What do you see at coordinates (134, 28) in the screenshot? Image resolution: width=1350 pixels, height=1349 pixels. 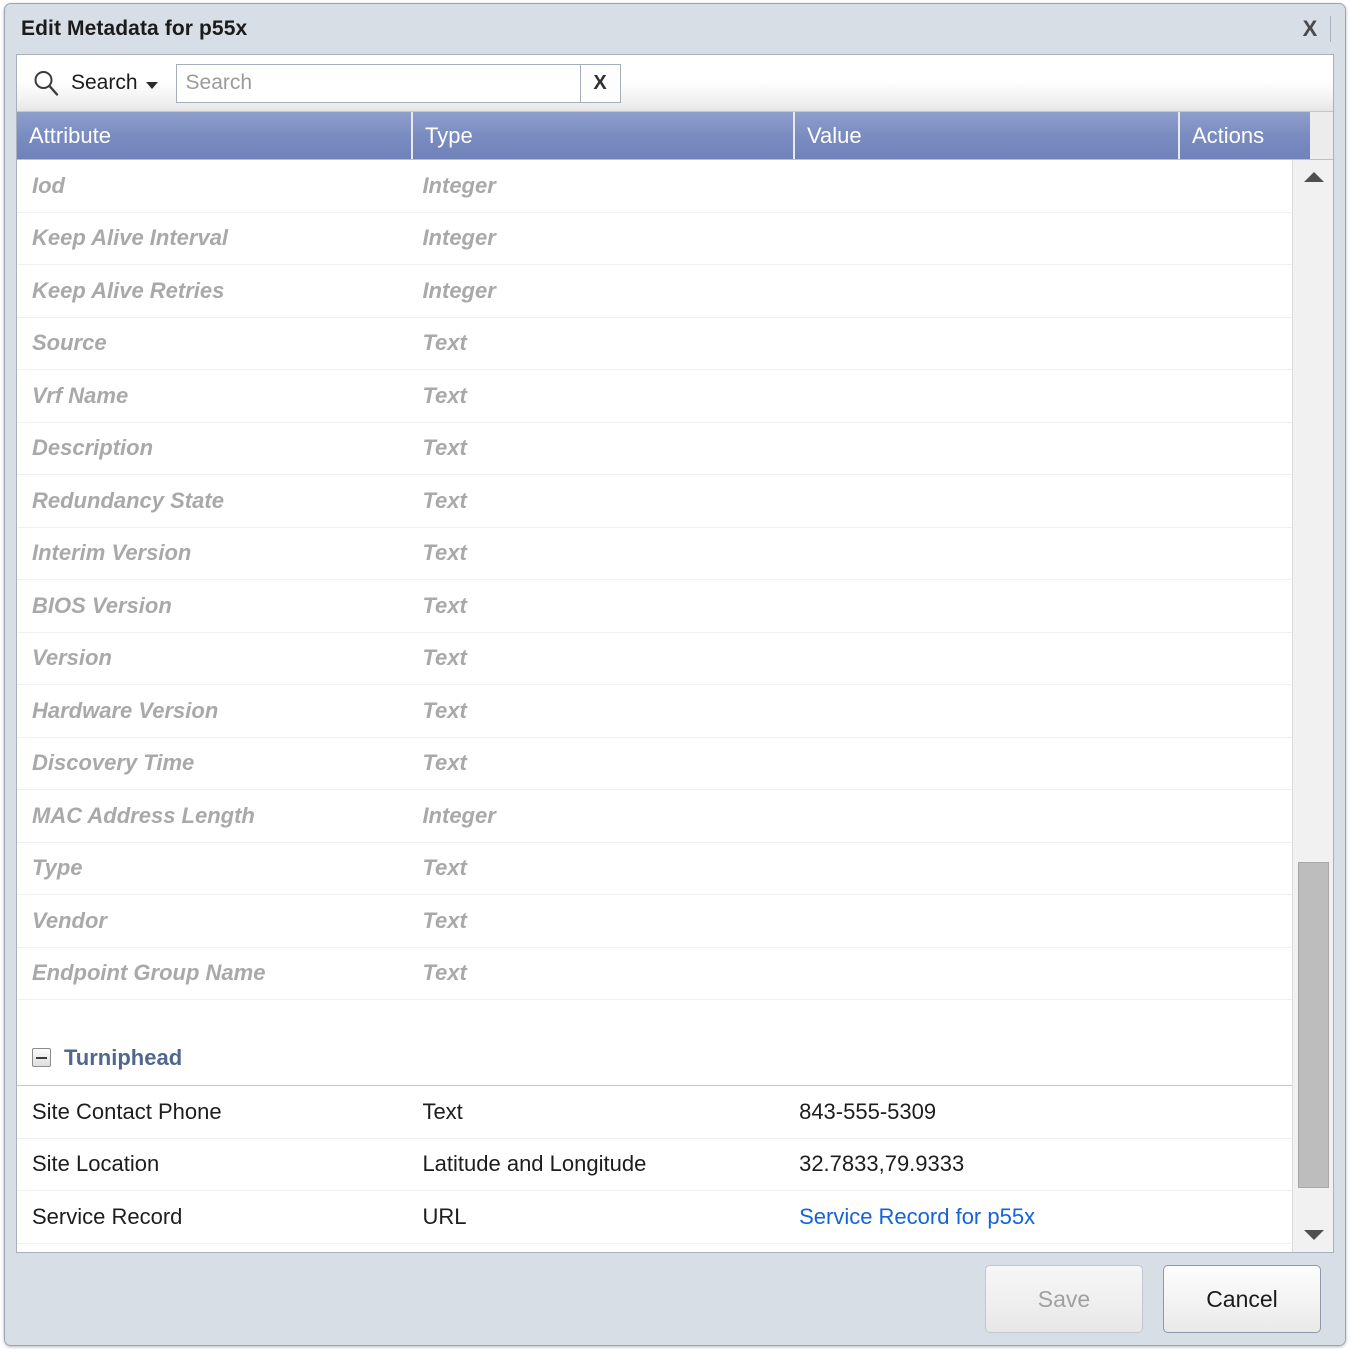 I see `dialog-title: Edit Metadata for p55x` at bounding box center [134, 28].